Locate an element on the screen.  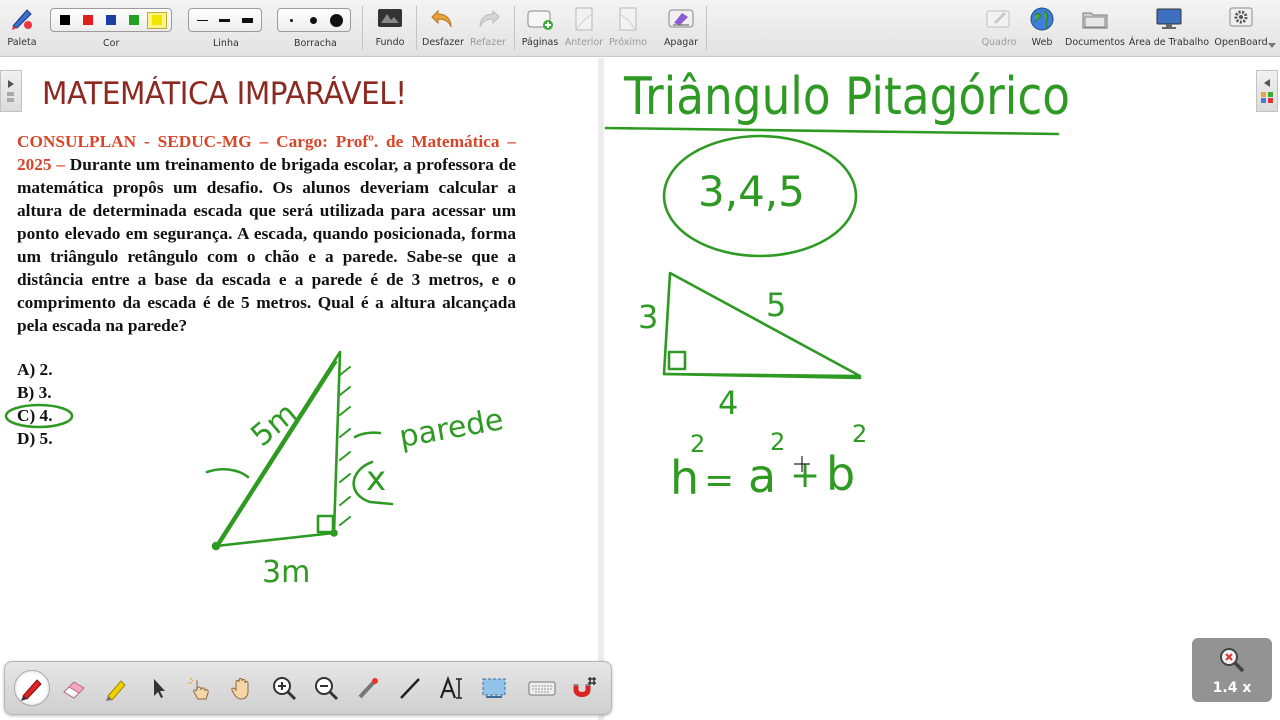
undo-label: Desfazer is located at coordinates (443, 42).